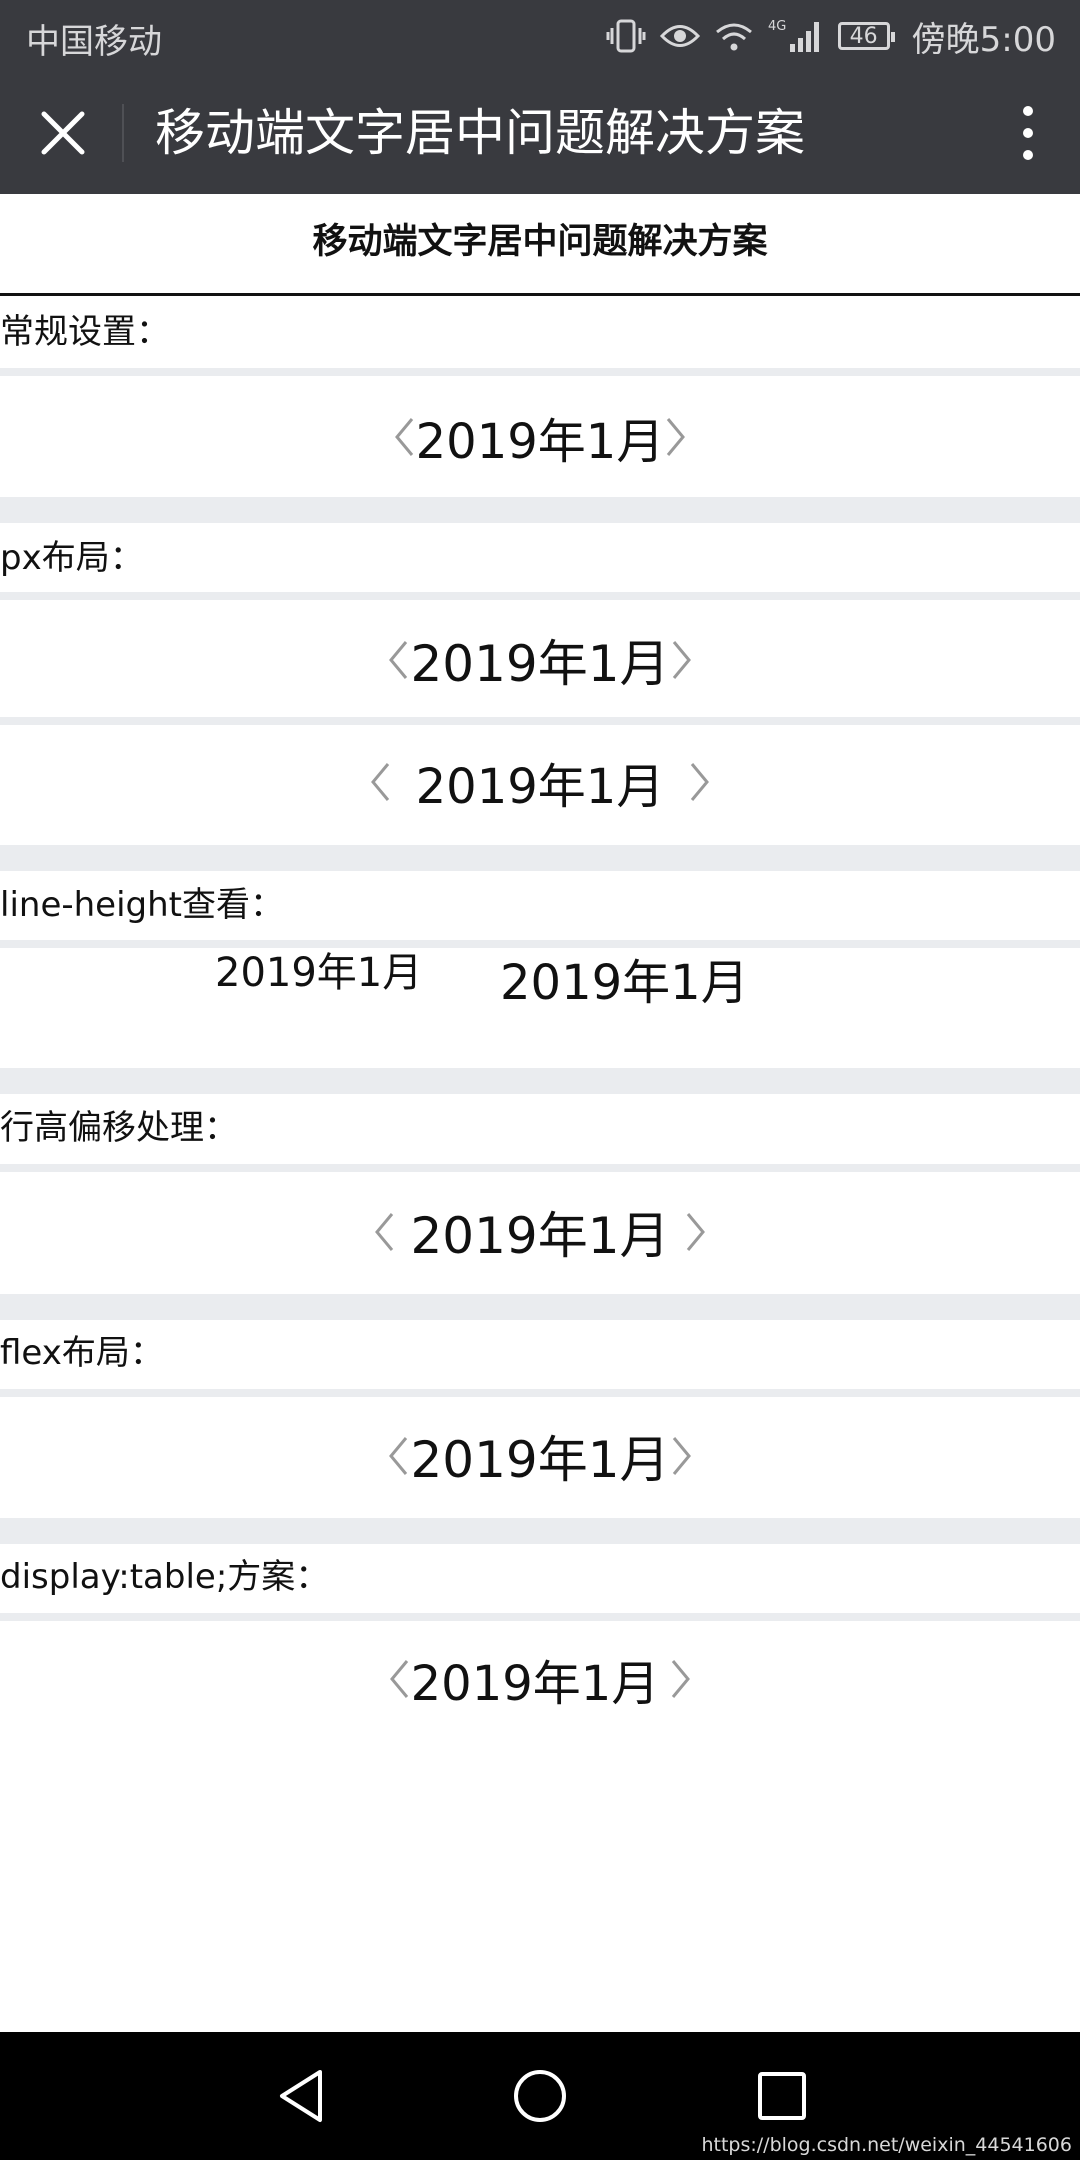 The image size is (1080, 2160). What do you see at coordinates (72, 558) in the screenshot?
I see `section-label-px: px布局：` at bounding box center [72, 558].